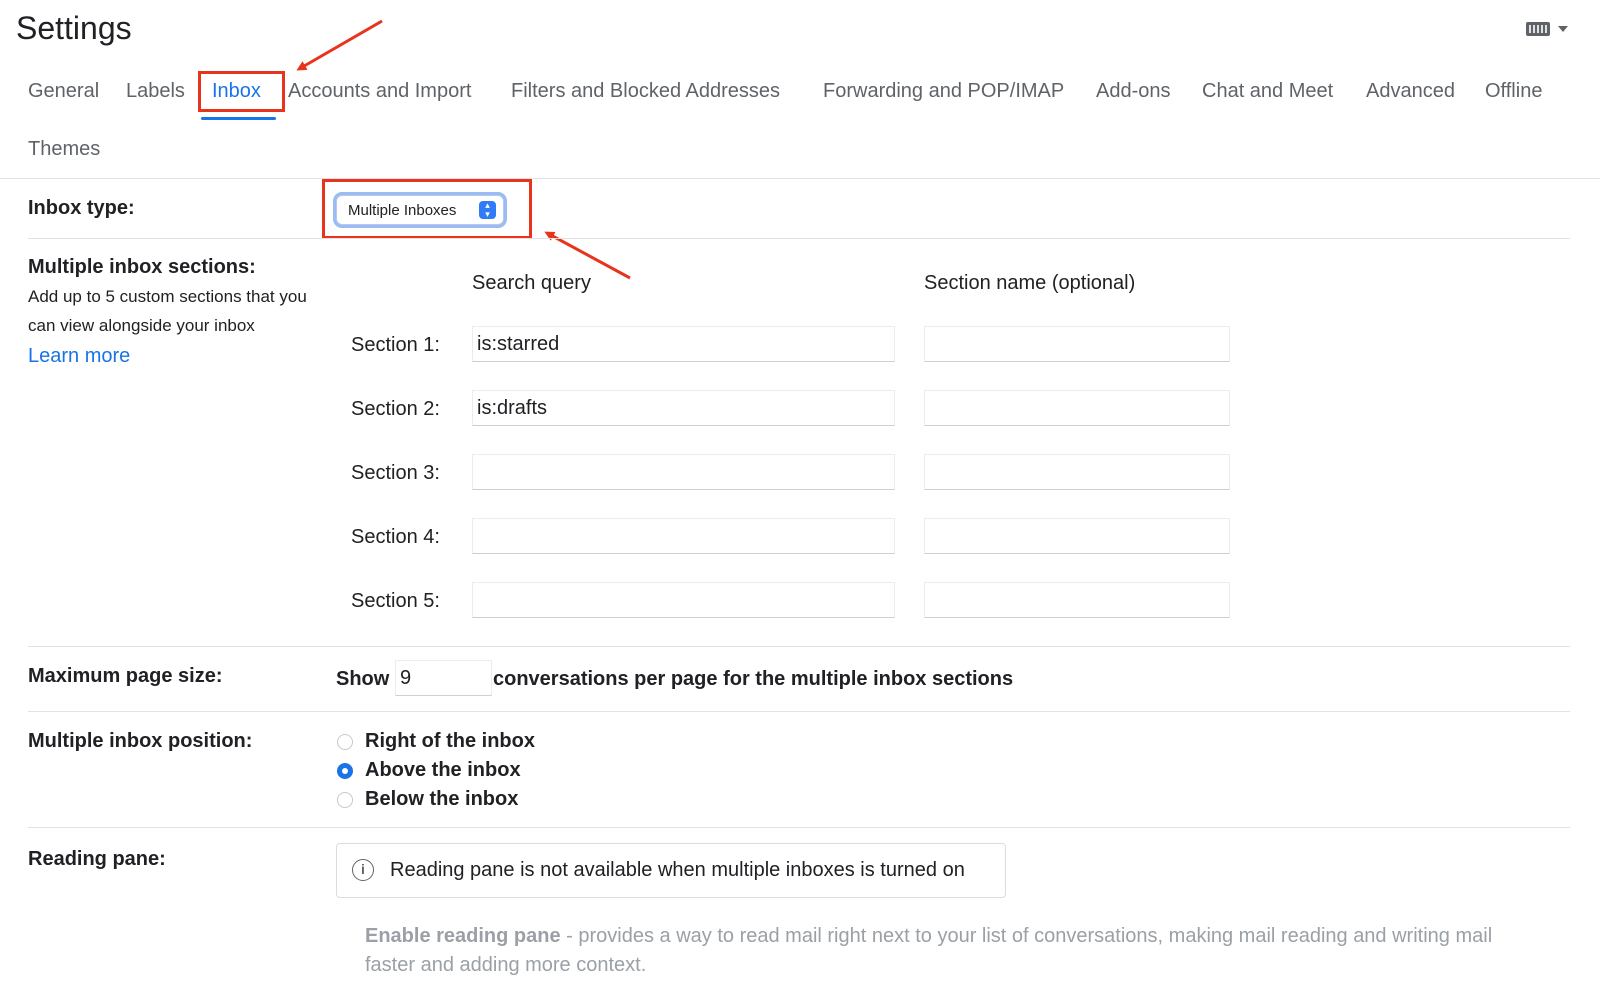  What do you see at coordinates (141, 325) in the screenshot?
I see `multiple-sections-desc-line2: can view alongside your inbox` at bounding box center [141, 325].